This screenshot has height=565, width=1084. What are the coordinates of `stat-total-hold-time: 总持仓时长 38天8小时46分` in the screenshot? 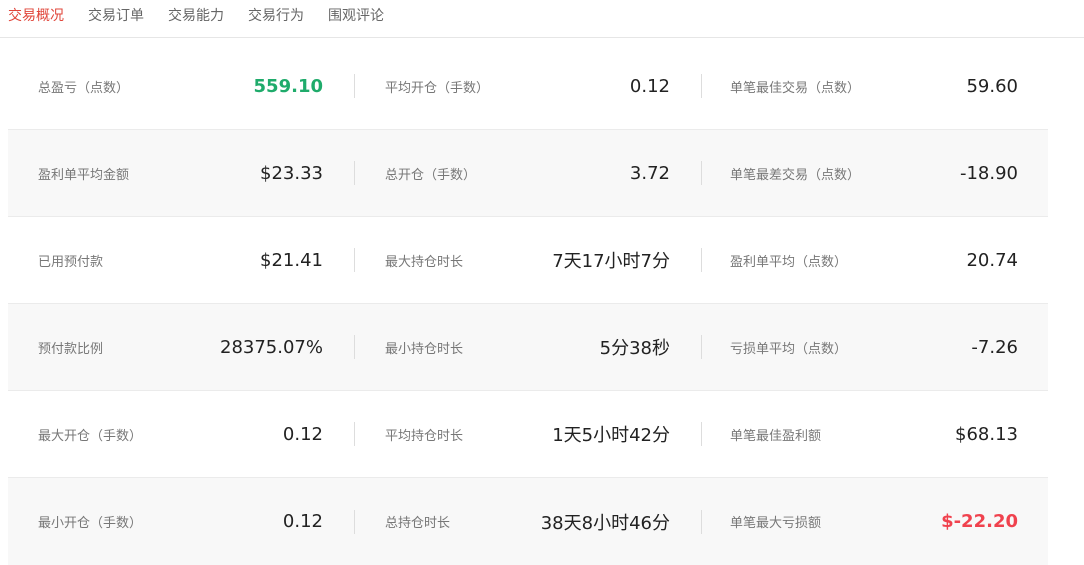 It's located at (527, 521).